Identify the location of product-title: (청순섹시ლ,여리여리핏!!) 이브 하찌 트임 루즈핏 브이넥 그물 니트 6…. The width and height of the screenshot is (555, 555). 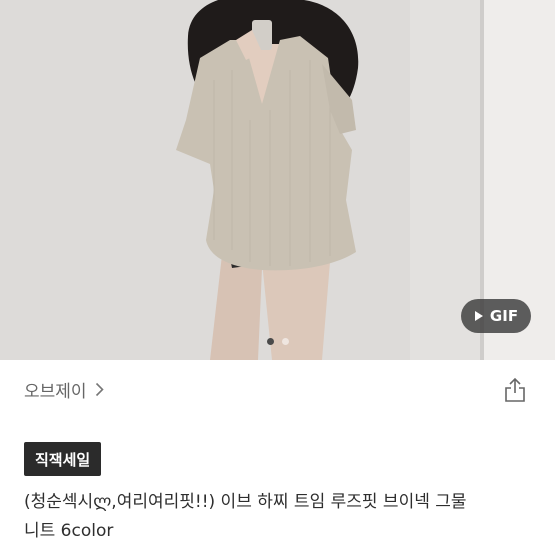
(284, 517).